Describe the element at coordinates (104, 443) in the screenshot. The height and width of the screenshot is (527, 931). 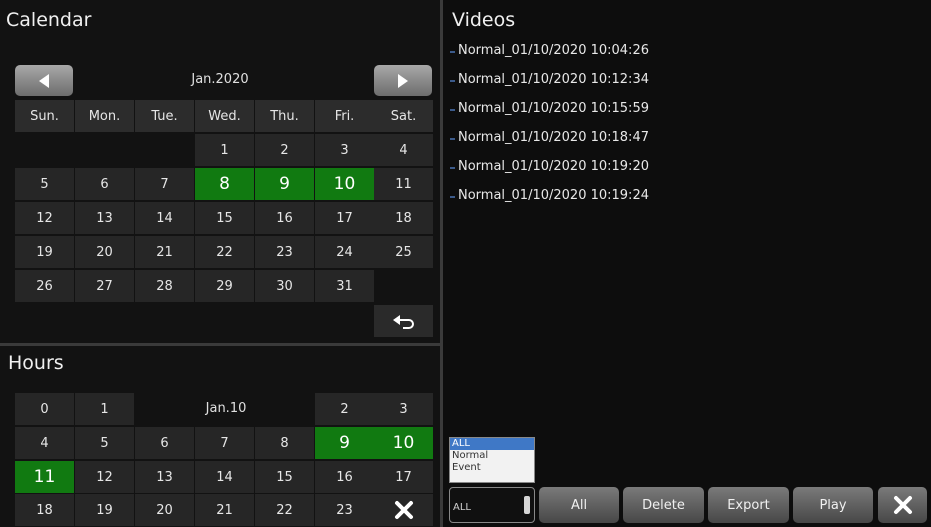
I see `hour-cell-5: 5` at that location.